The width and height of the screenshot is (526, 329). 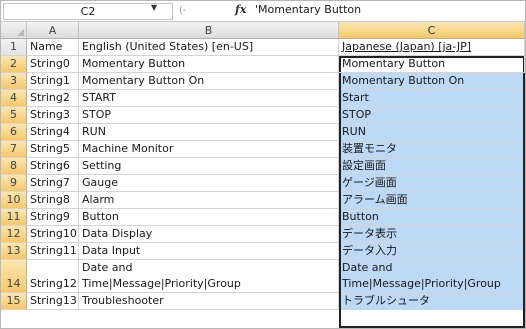 What do you see at coordinates (14, 98) in the screenshot?
I see `row-header: 4` at bounding box center [14, 98].